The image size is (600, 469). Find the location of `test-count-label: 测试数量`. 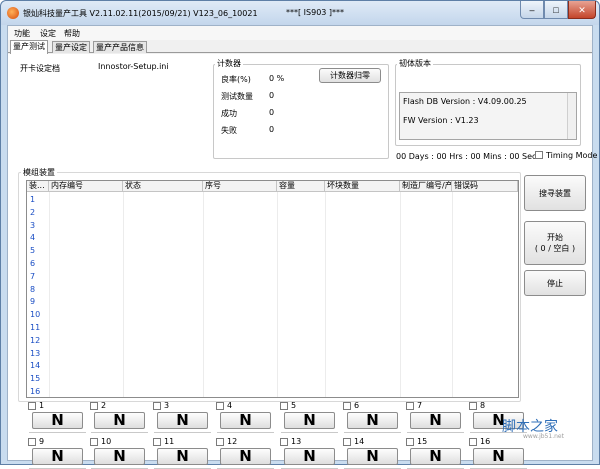

test-count-label: 测试数量 is located at coordinates (237, 96).